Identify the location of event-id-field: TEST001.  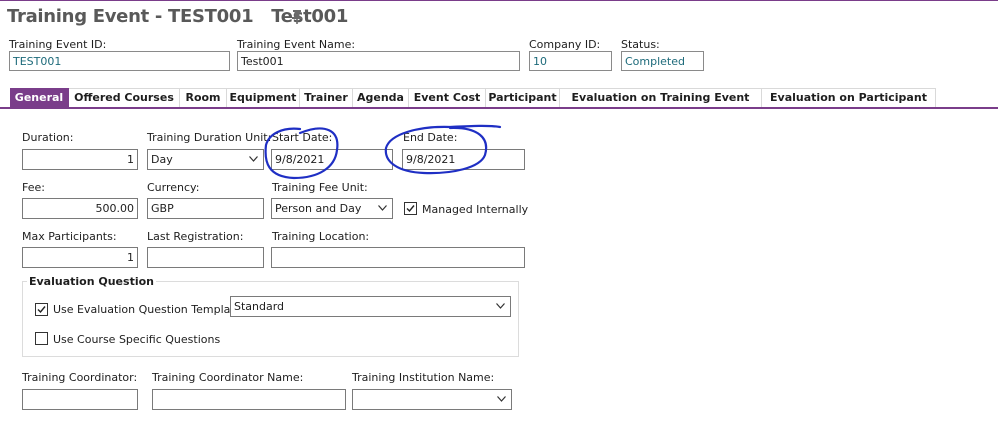
(119, 61).